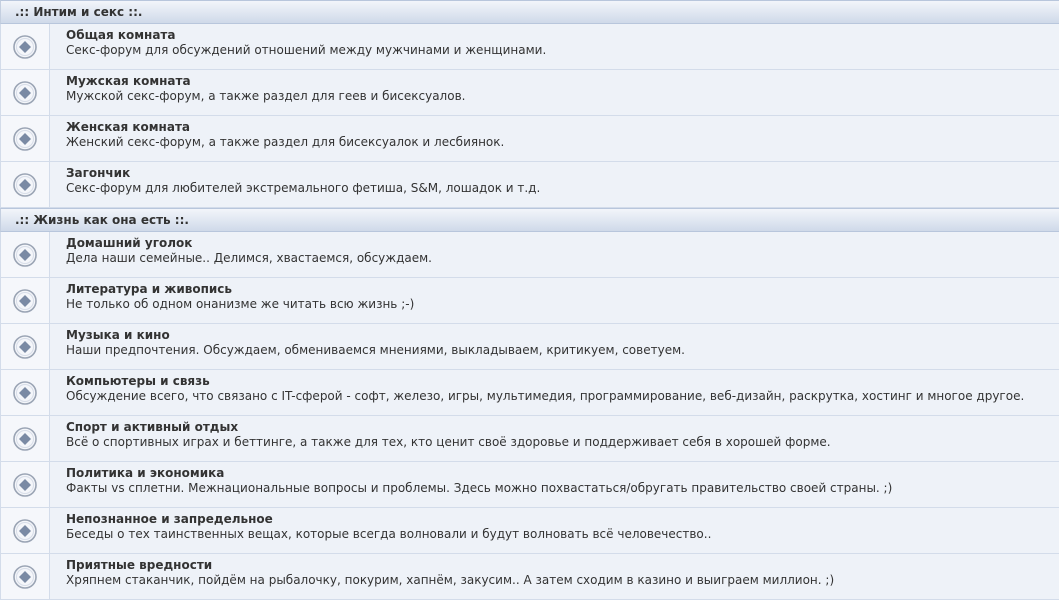  What do you see at coordinates (562, 519) in the screenshot?
I see `forum-title-link: Непознанное и запредельное` at bounding box center [562, 519].